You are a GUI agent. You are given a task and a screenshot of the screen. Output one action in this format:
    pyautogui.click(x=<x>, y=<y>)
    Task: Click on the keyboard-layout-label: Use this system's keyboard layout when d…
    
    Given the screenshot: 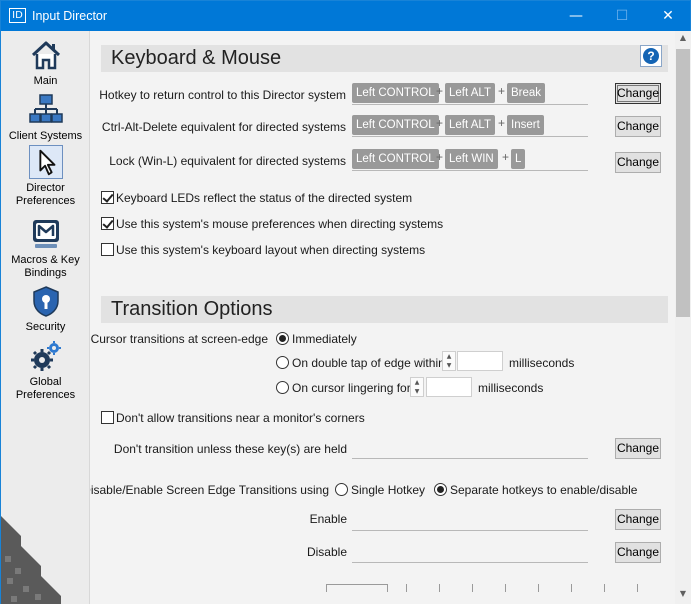 What is the action you would take?
    pyautogui.click(x=271, y=250)
    